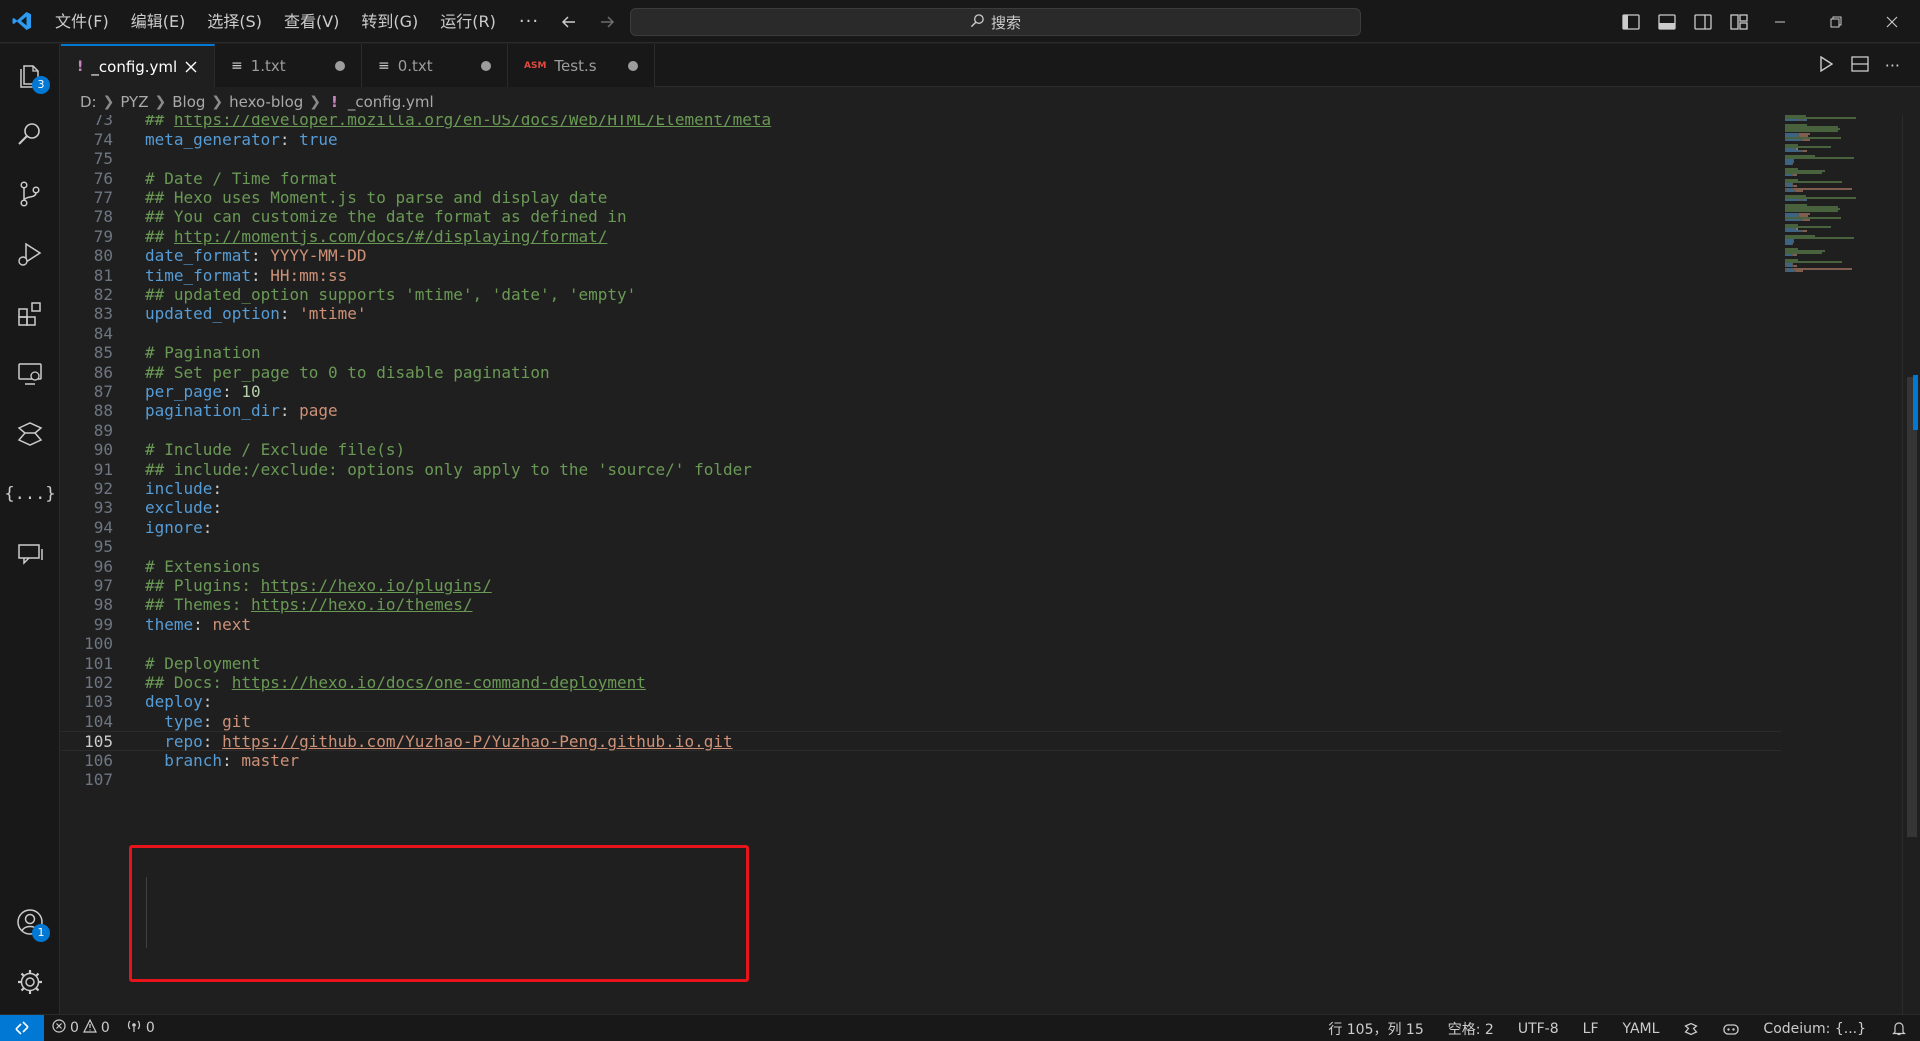 This screenshot has width=1920, height=1041. What do you see at coordinates (391, 102) in the screenshot?
I see `breadcrumb-file: _config.yml` at bounding box center [391, 102].